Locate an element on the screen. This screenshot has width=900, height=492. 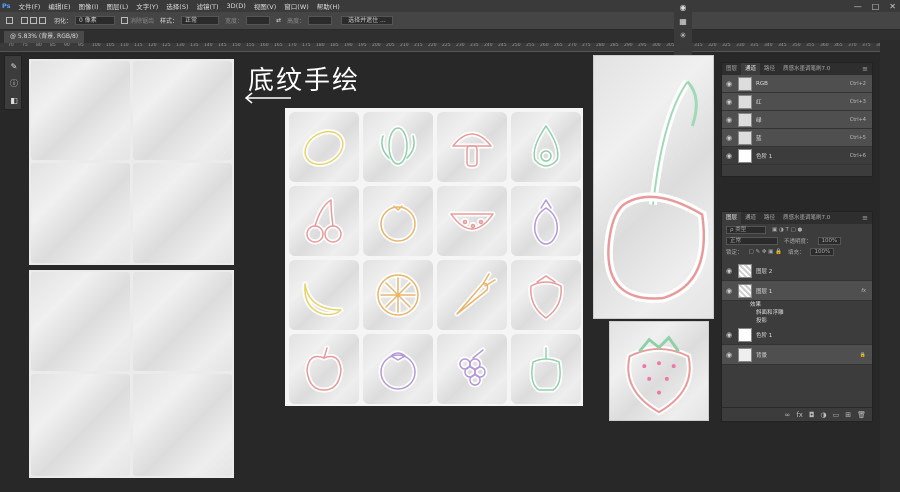
snowflake-icon: ✳ is located at coordinates (683, 35).